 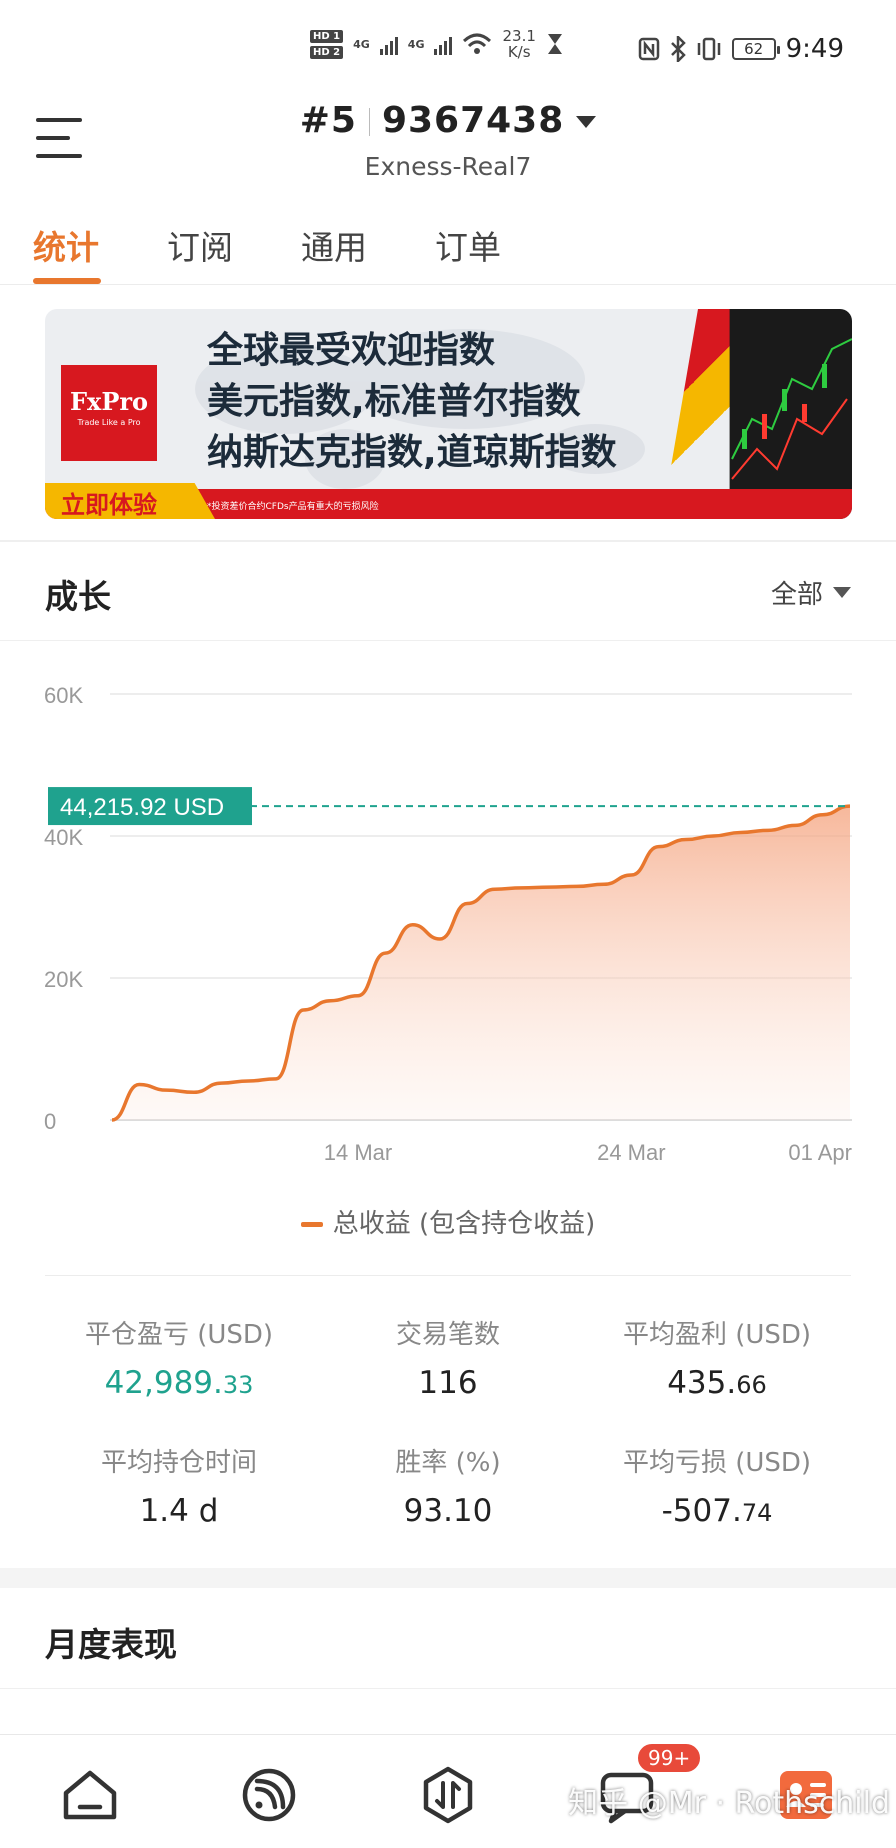 What do you see at coordinates (66, 245) in the screenshot?
I see `tab-statistics: 统计` at bounding box center [66, 245].